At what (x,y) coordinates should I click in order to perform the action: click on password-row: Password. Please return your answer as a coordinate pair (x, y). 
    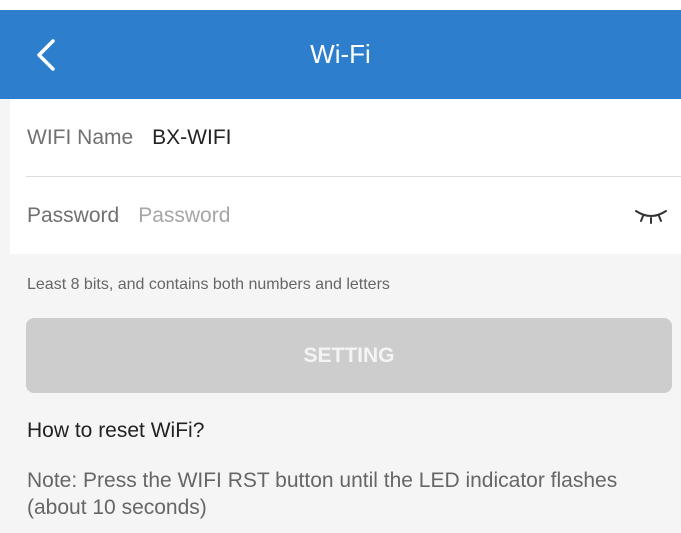
    Looking at the image, I should click on (345, 215).